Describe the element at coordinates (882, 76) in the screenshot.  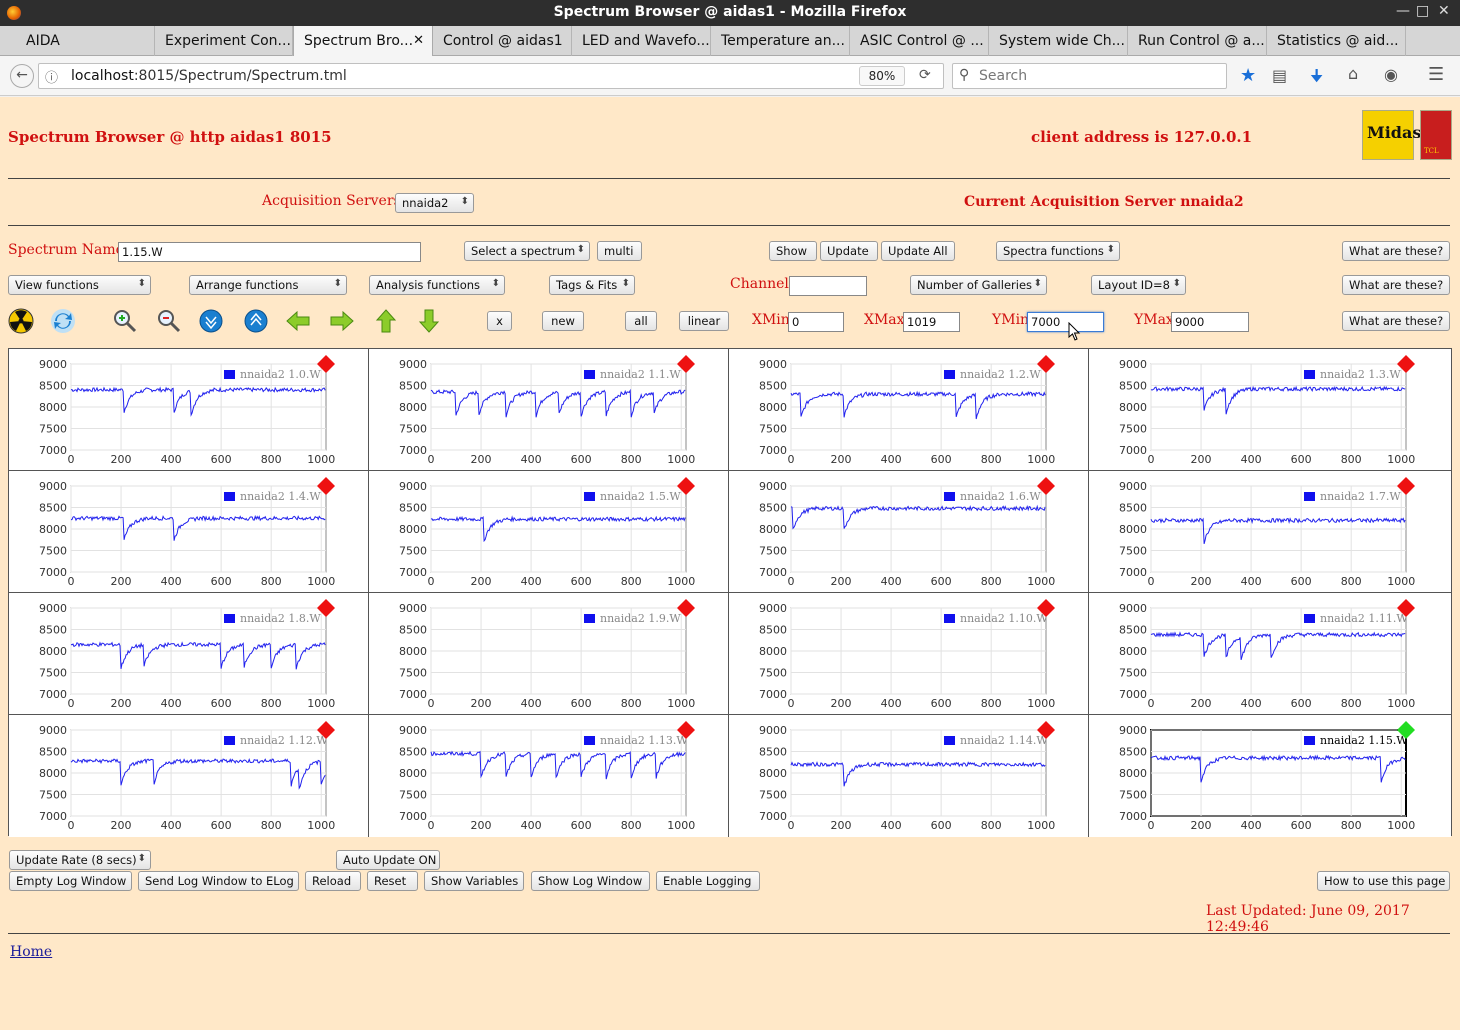
I see `zoom-level: 80%` at that location.